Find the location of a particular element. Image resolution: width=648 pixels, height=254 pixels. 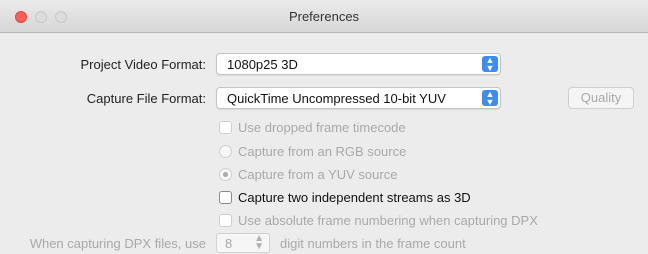

title-bar: Preferences is located at coordinates (324, 16).